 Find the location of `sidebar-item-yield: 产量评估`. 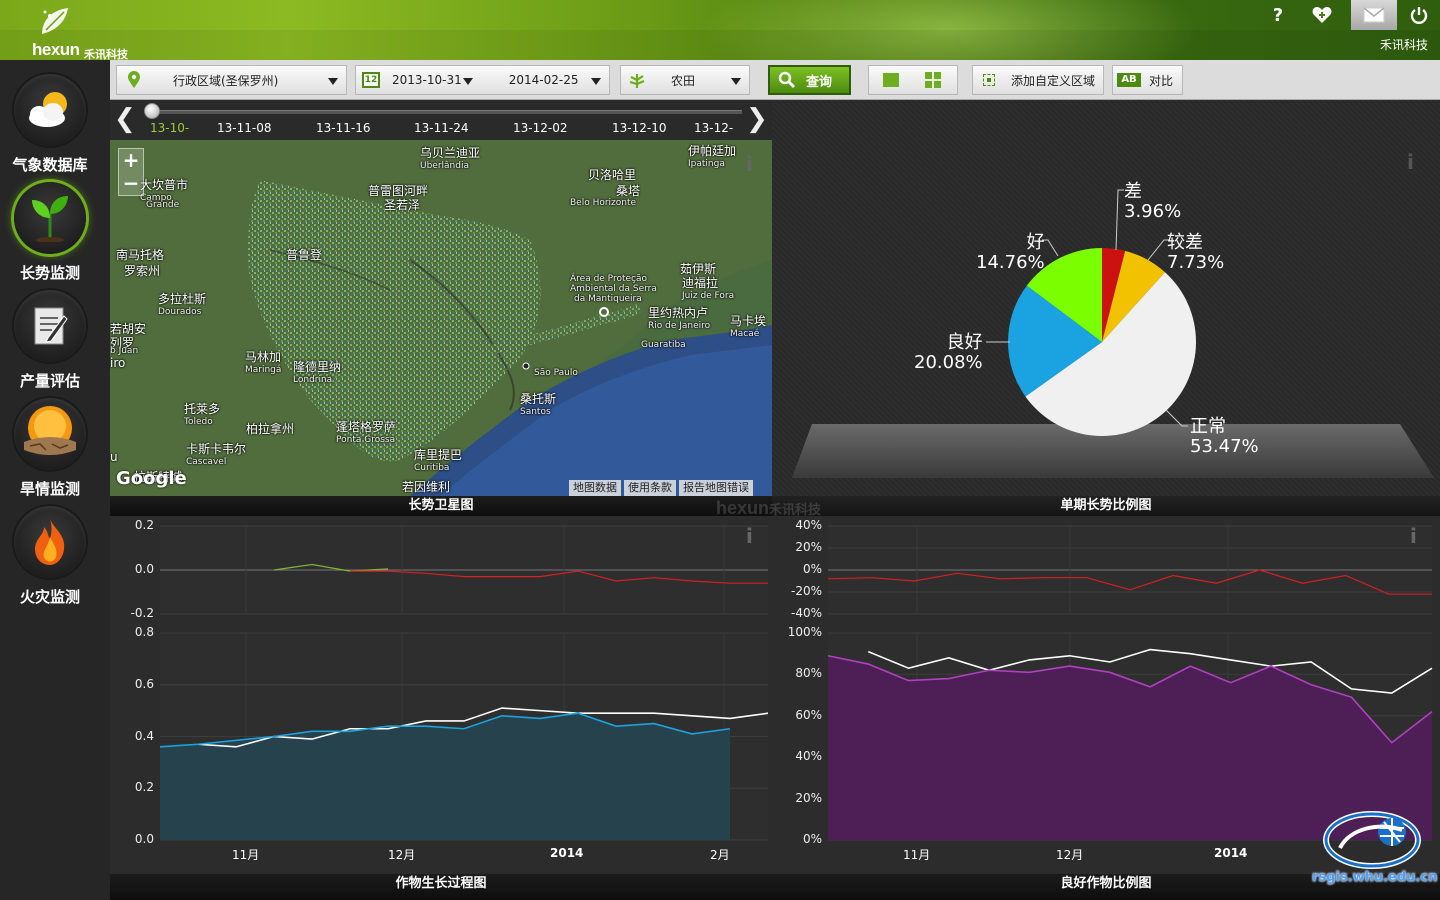

sidebar-item-yield: 产量评估 is located at coordinates (55, 333).